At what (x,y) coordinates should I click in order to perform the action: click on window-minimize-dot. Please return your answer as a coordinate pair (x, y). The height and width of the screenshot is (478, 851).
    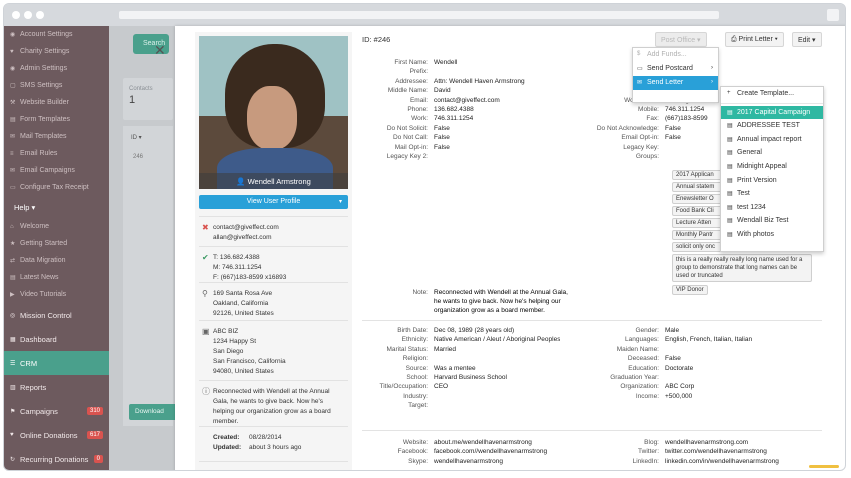
    Looking at the image, I should click on (28, 15).